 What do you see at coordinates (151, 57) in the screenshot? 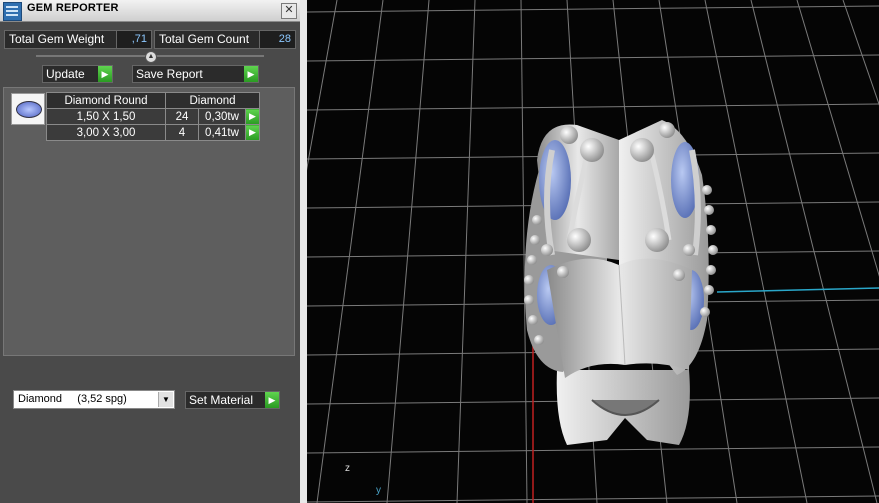
I see `collapse-icon: ▲` at bounding box center [151, 57].